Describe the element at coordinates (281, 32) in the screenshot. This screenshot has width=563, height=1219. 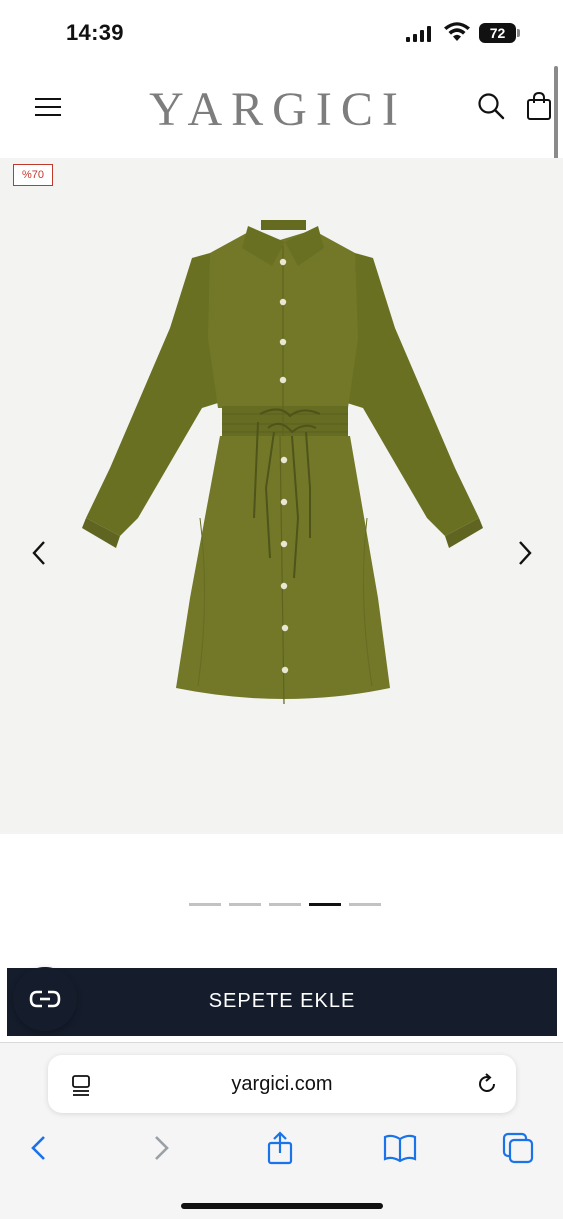
I see `status-bar: 14:39 72` at that location.